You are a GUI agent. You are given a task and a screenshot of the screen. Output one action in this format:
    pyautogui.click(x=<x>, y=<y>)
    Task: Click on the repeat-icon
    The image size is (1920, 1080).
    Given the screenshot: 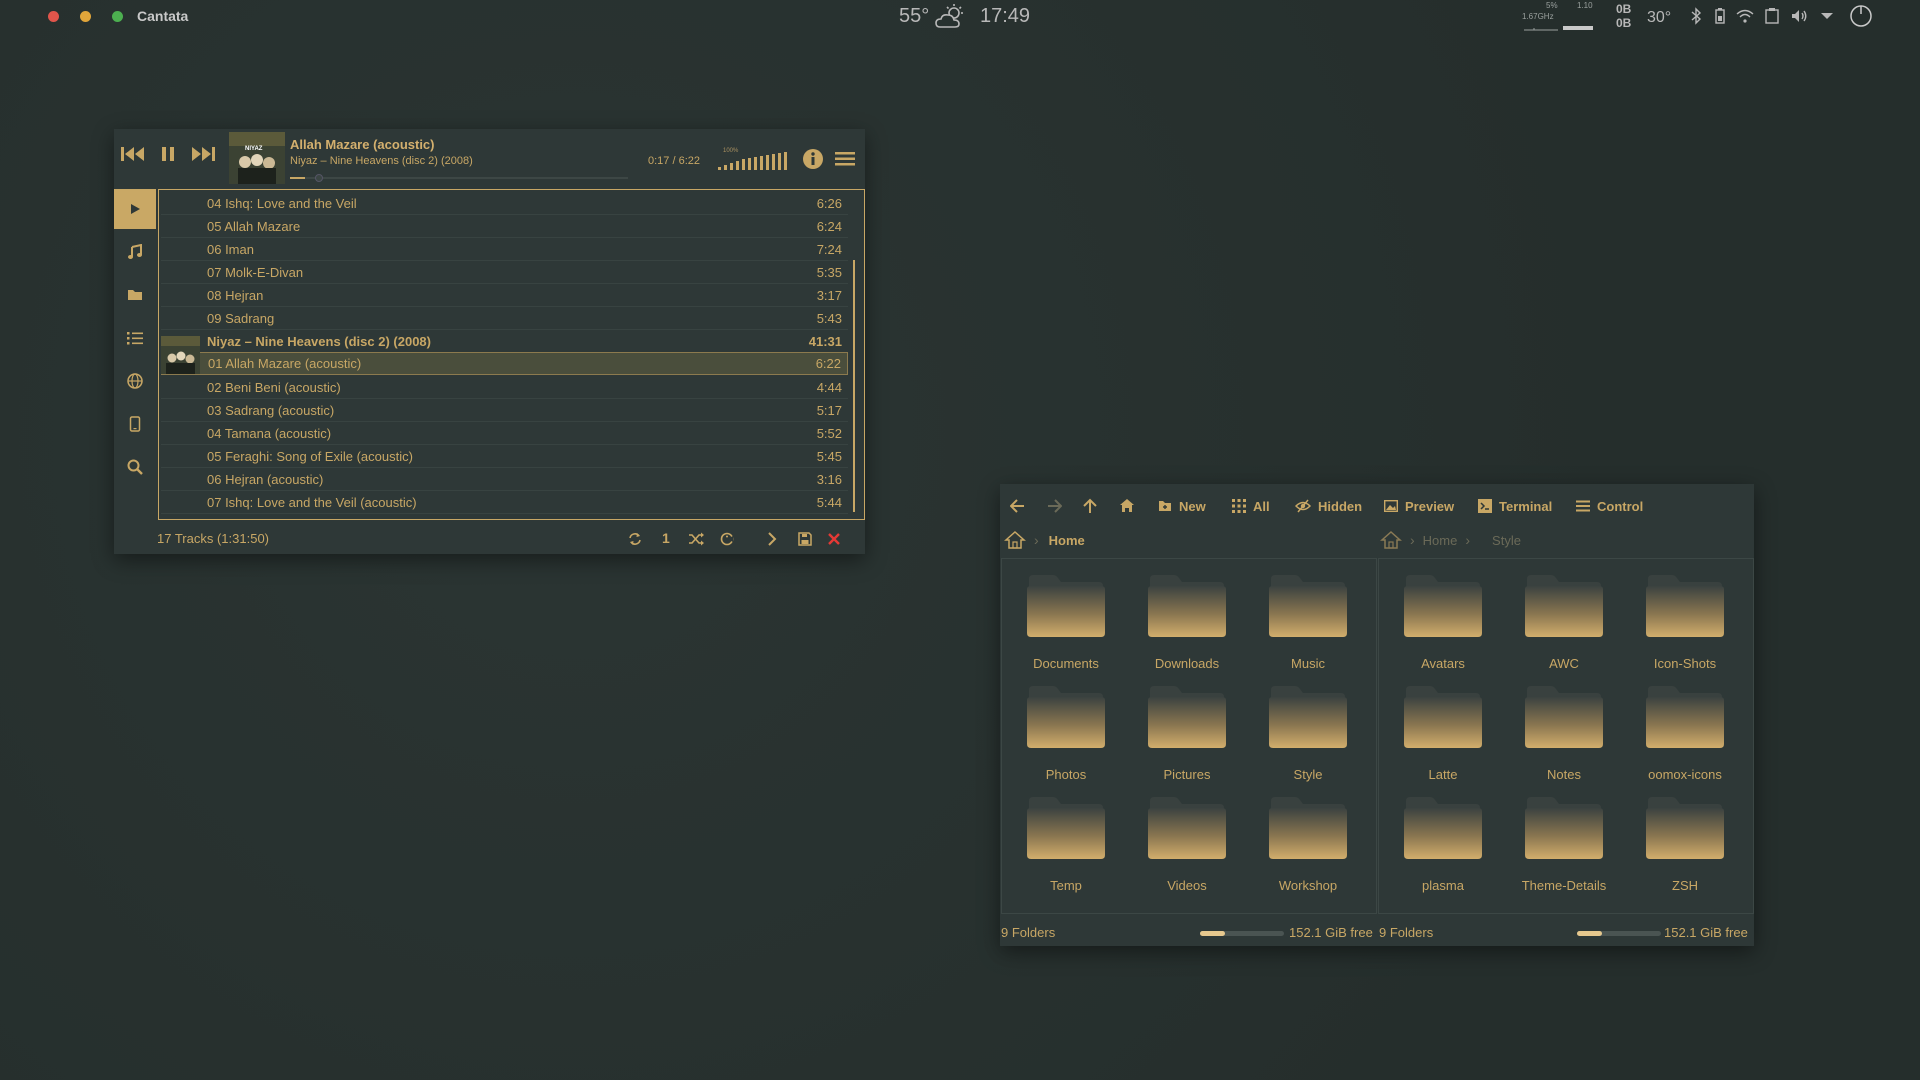 What is the action you would take?
    pyautogui.click(x=635, y=539)
    